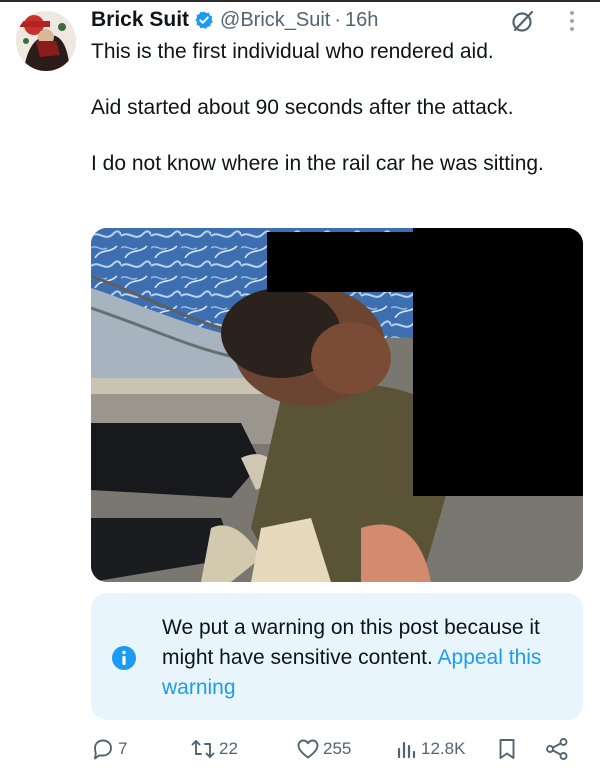 The image size is (600, 772). I want to click on repost-icon, so click(203, 749).